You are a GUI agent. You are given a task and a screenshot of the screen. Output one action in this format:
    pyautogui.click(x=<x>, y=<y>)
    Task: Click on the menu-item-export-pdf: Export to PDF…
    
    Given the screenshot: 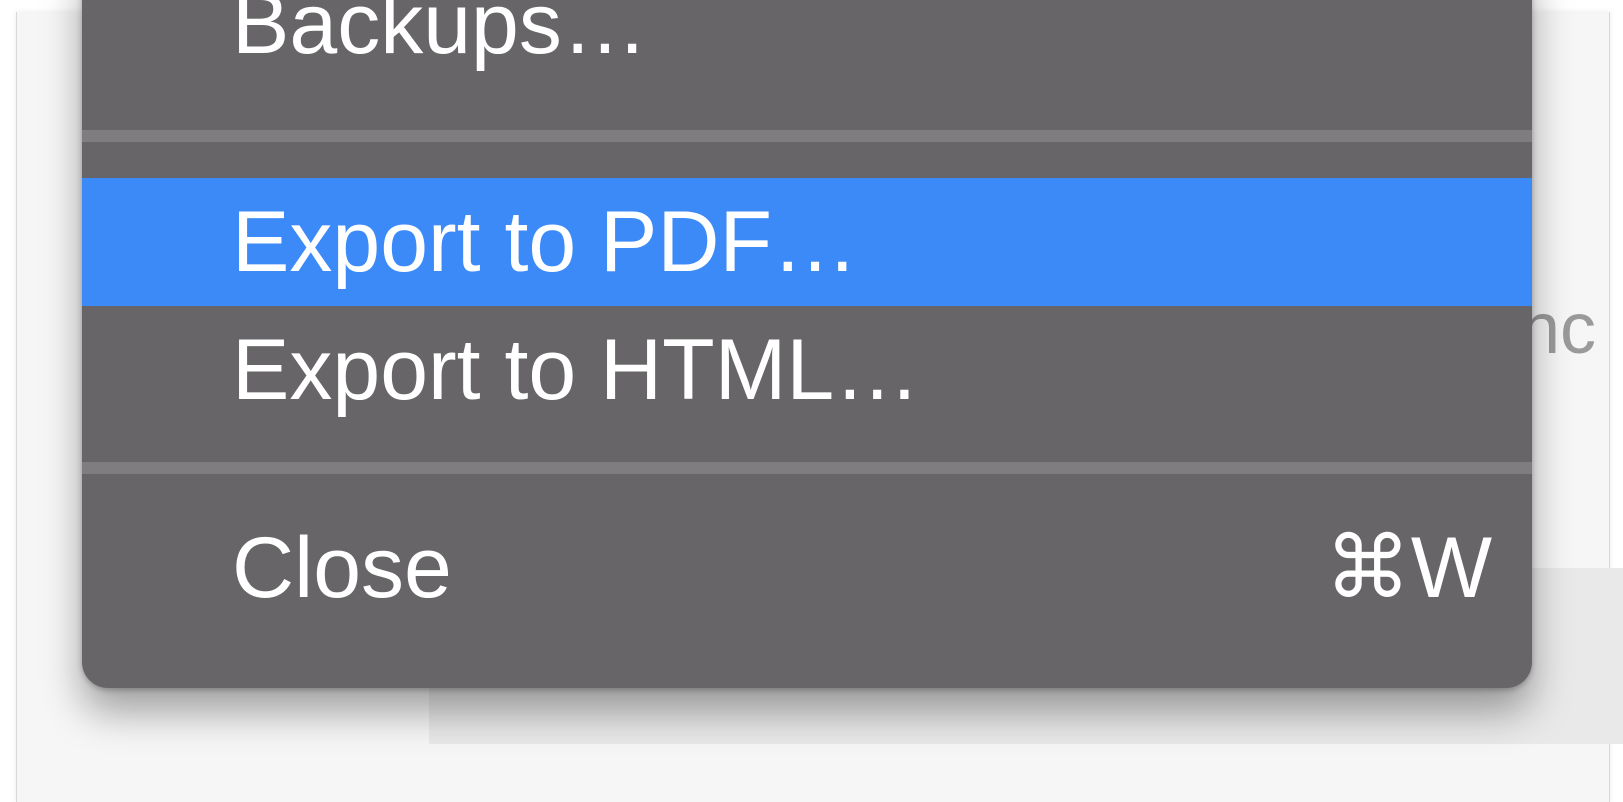 What is the action you would take?
    pyautogui.click(x=807, y=242)
    